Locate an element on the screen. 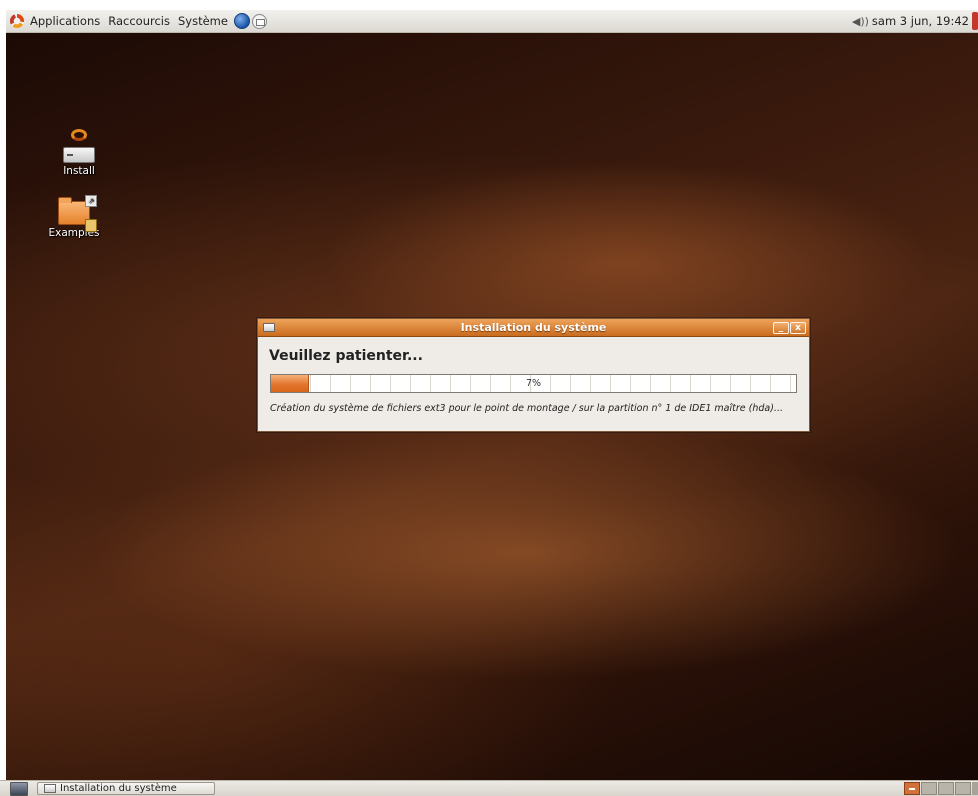  taskbar-button-installation: Installation du système is located at coordinates (126, 788).